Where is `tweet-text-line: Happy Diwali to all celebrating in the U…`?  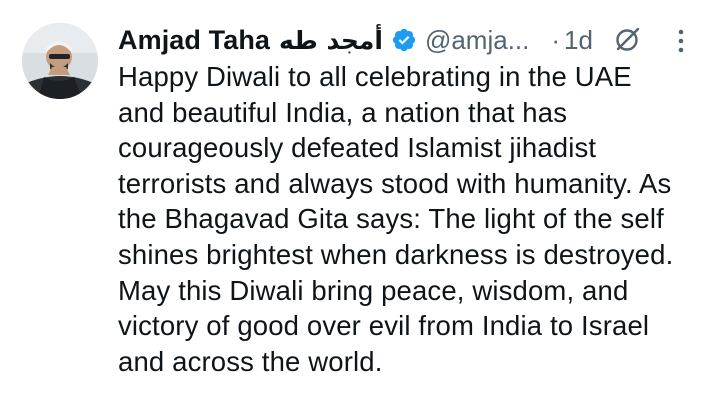
tweet-text-line: Happy Diwali to all celebrating in the U… is located at coordinates (375, 76).